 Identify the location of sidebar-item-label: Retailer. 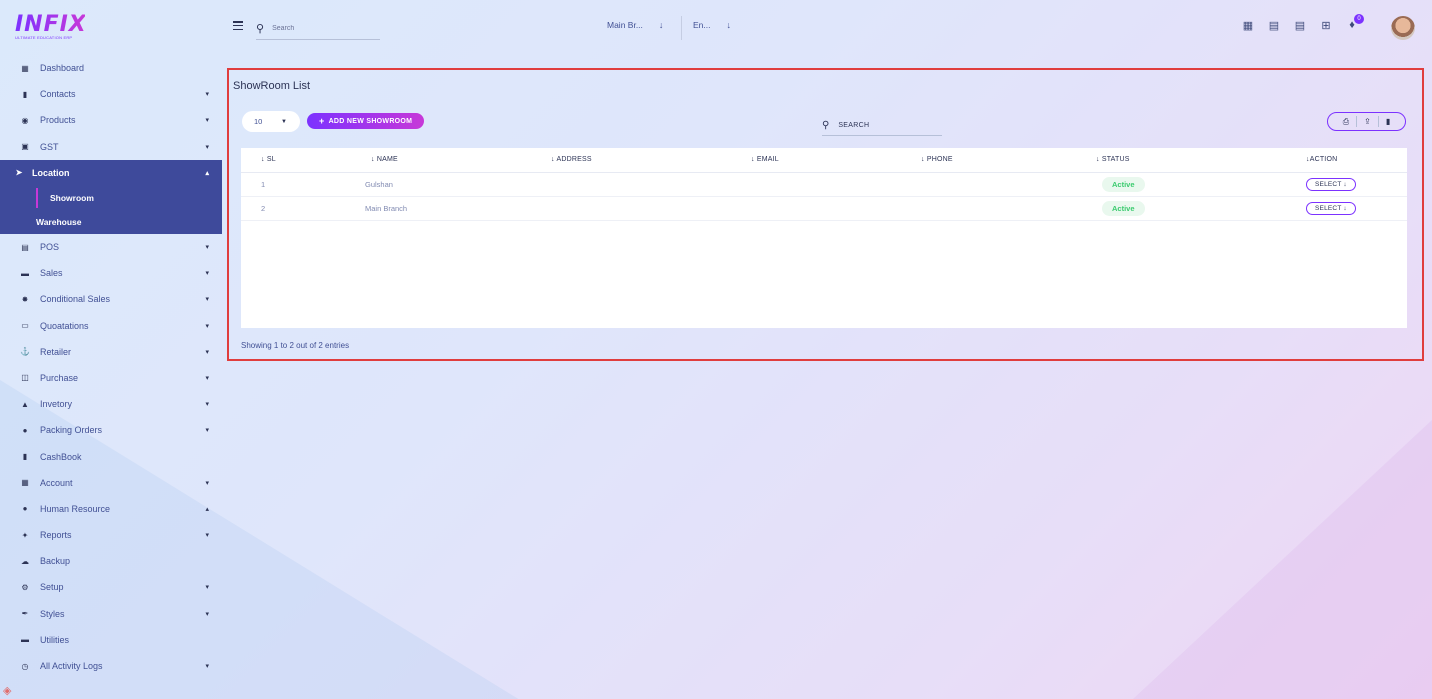
(56, 351).